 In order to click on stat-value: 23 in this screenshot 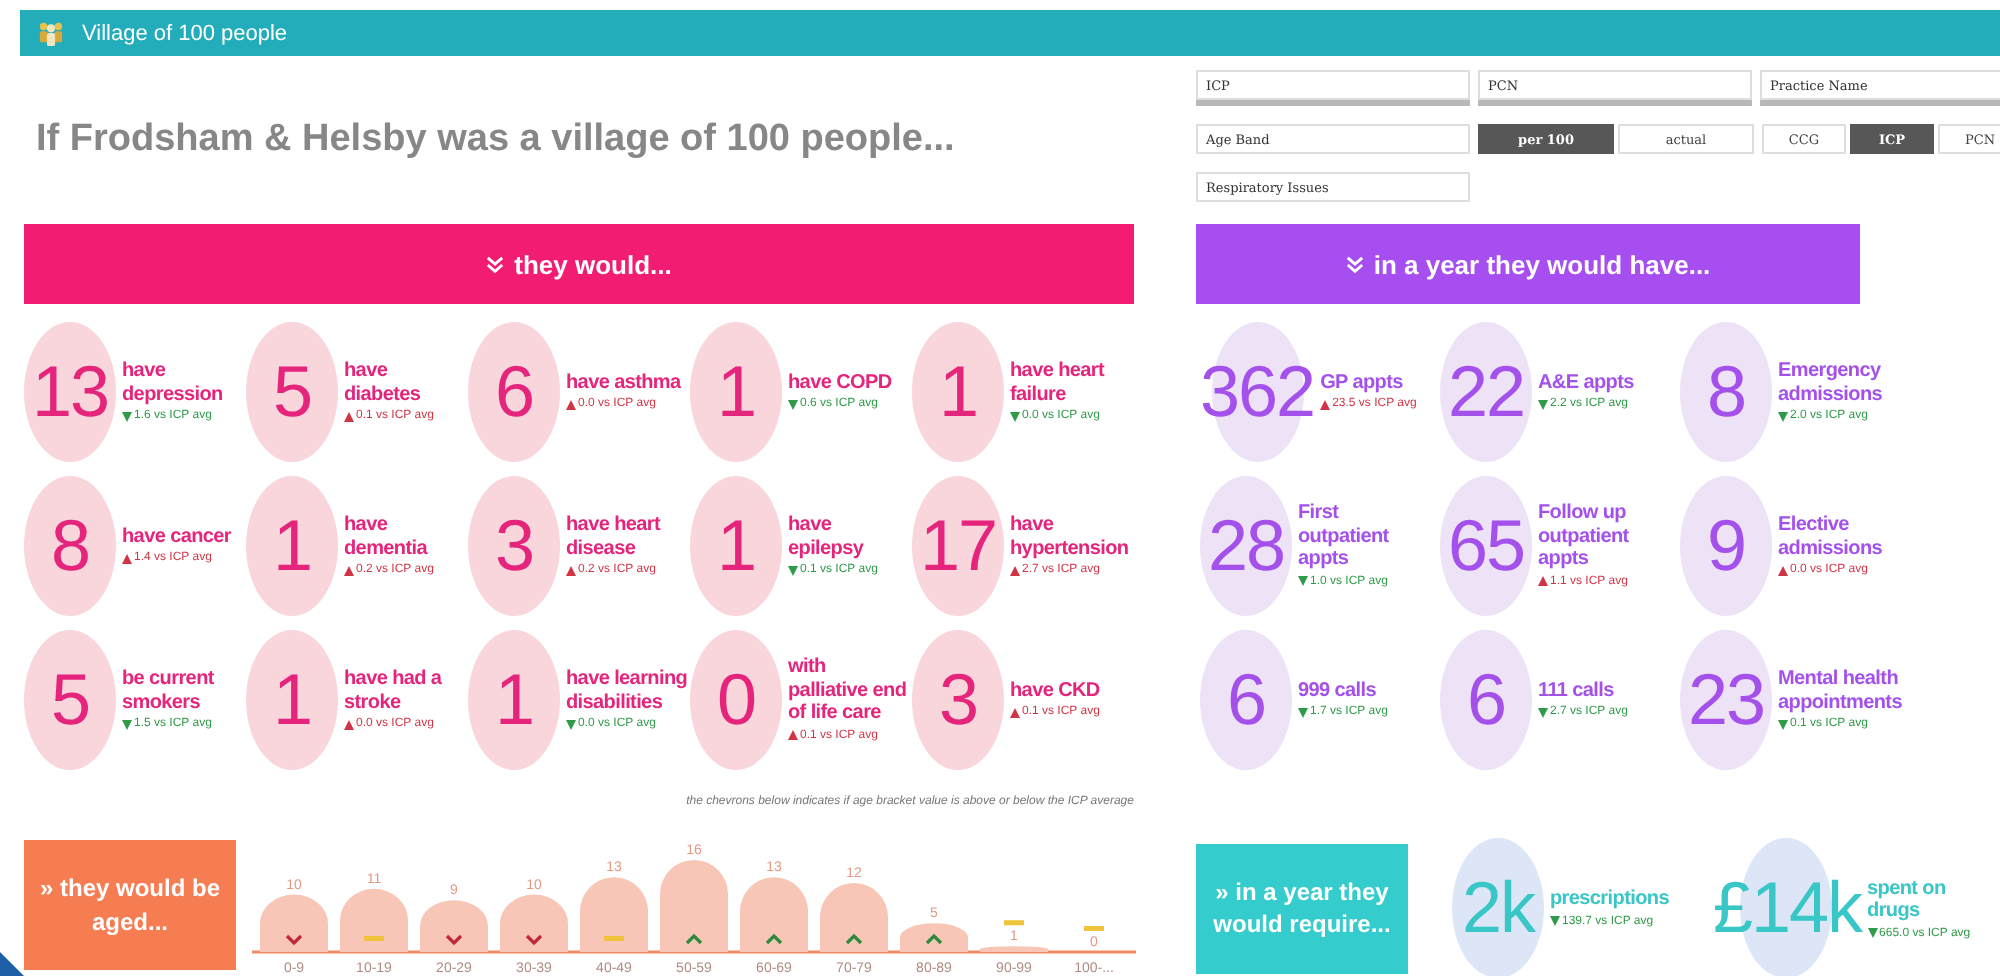, I will do `click(1726, 699)`.